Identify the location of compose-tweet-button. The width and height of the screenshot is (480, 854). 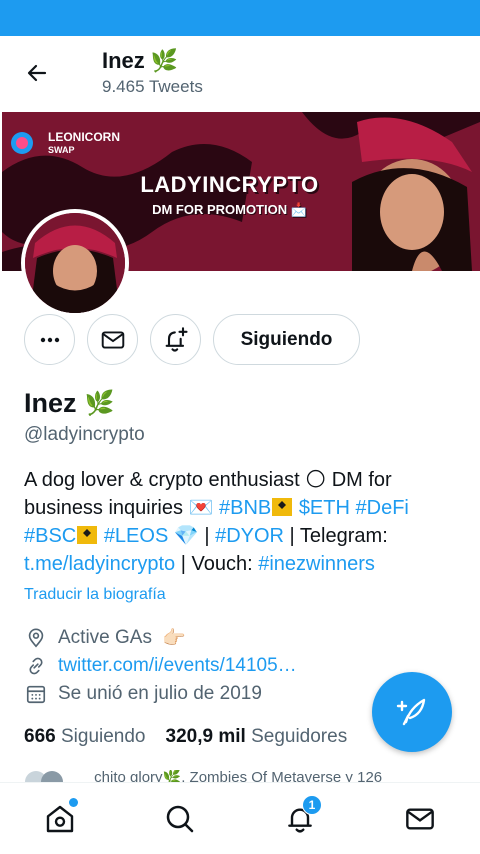
(412, 712).